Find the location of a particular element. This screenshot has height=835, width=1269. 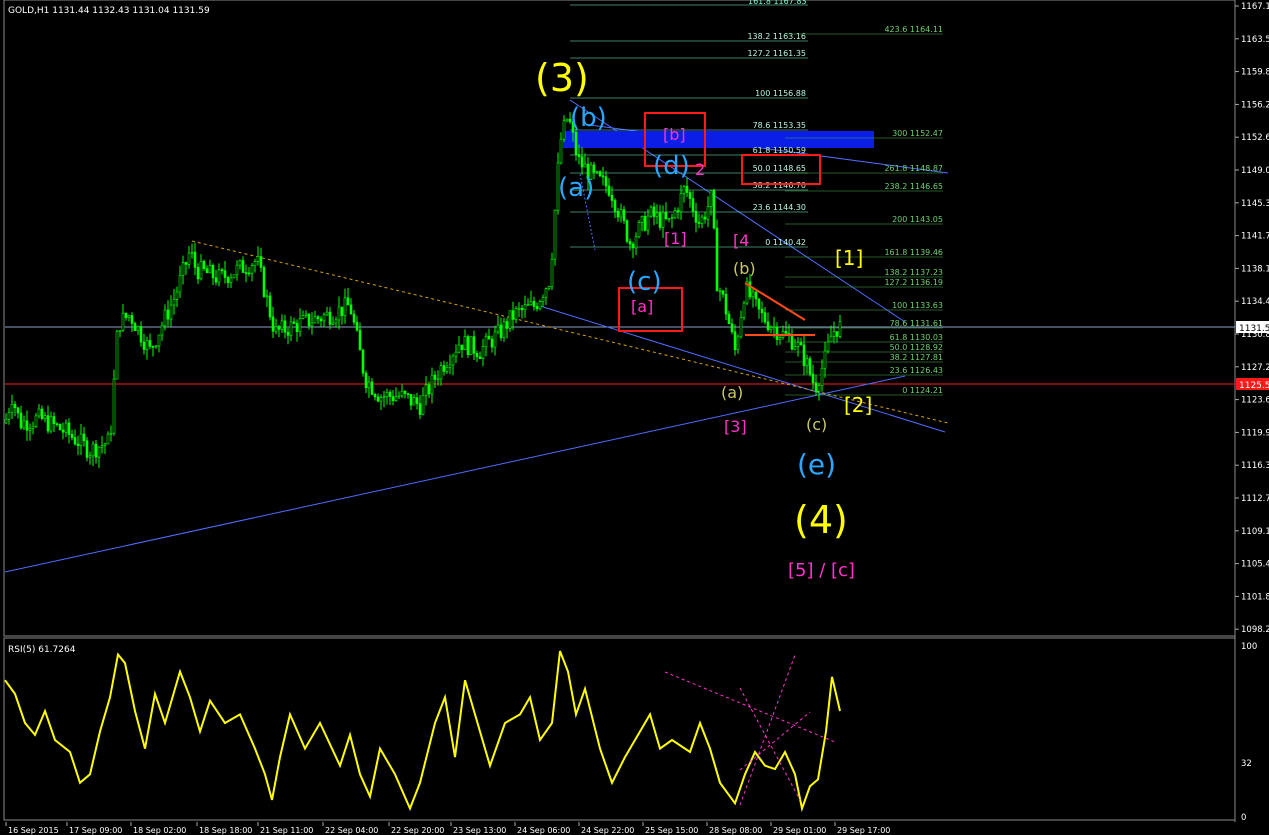

fib-b-label: 0 1124.21 is located at coordinates (922, 390).